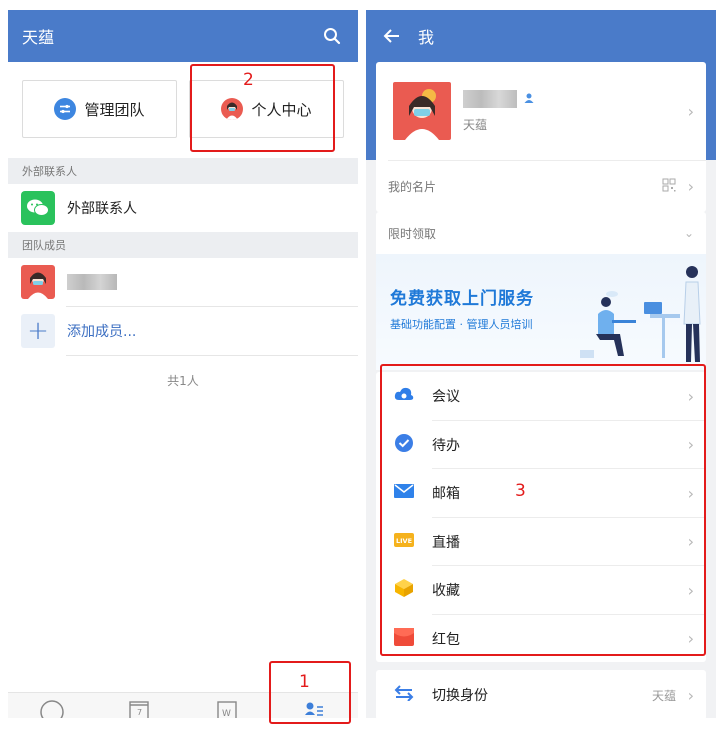 The image size is (724, 738). I want to click on annotation-number-1: 1, so click(304, 682).